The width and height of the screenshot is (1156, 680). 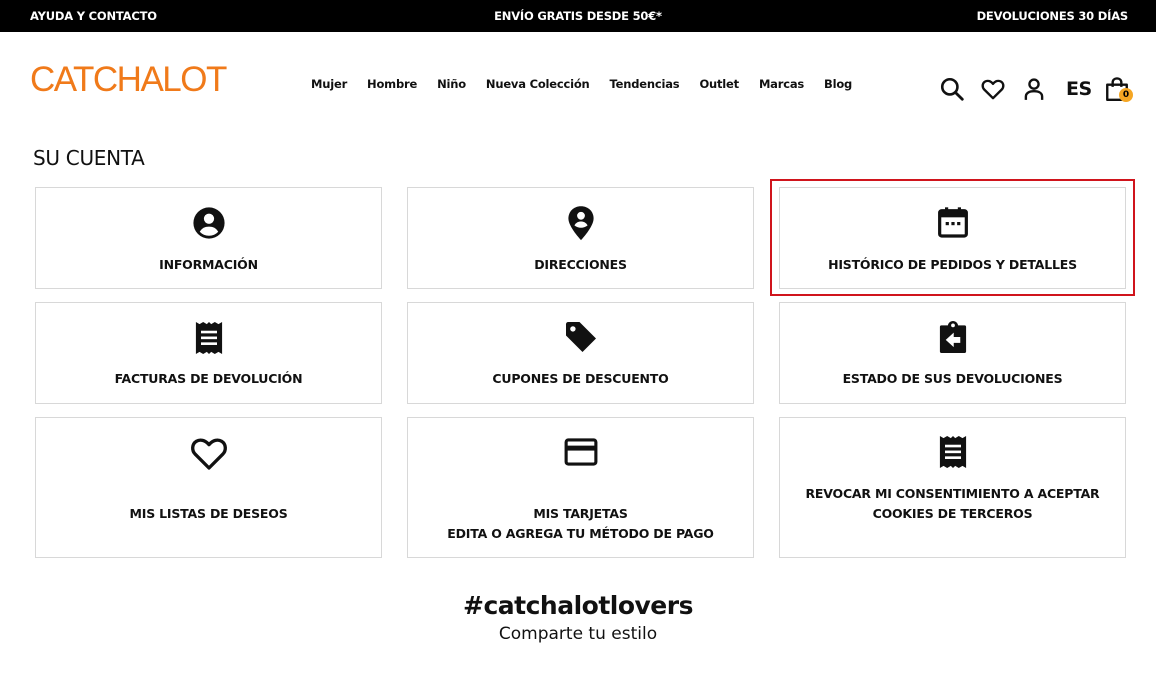 What do you see at coordinates (838, 84) in the screenshot?
I see `nav-item-blog: Blog` at bounding box center [838, 84].